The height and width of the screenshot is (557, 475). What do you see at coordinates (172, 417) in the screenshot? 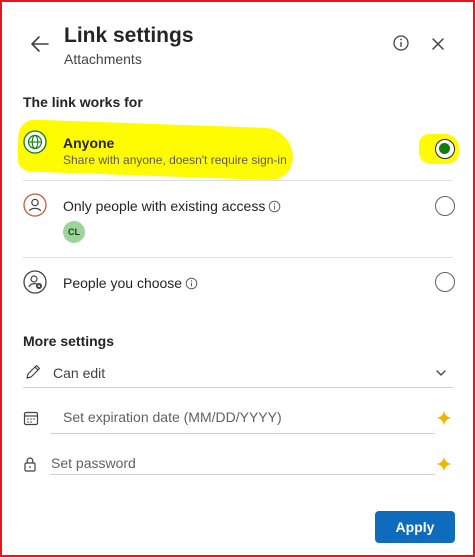
I see `expiration-date-placeholder: Set expiration date (MM/DD/YYYY)` at bounding box center [172, 417].